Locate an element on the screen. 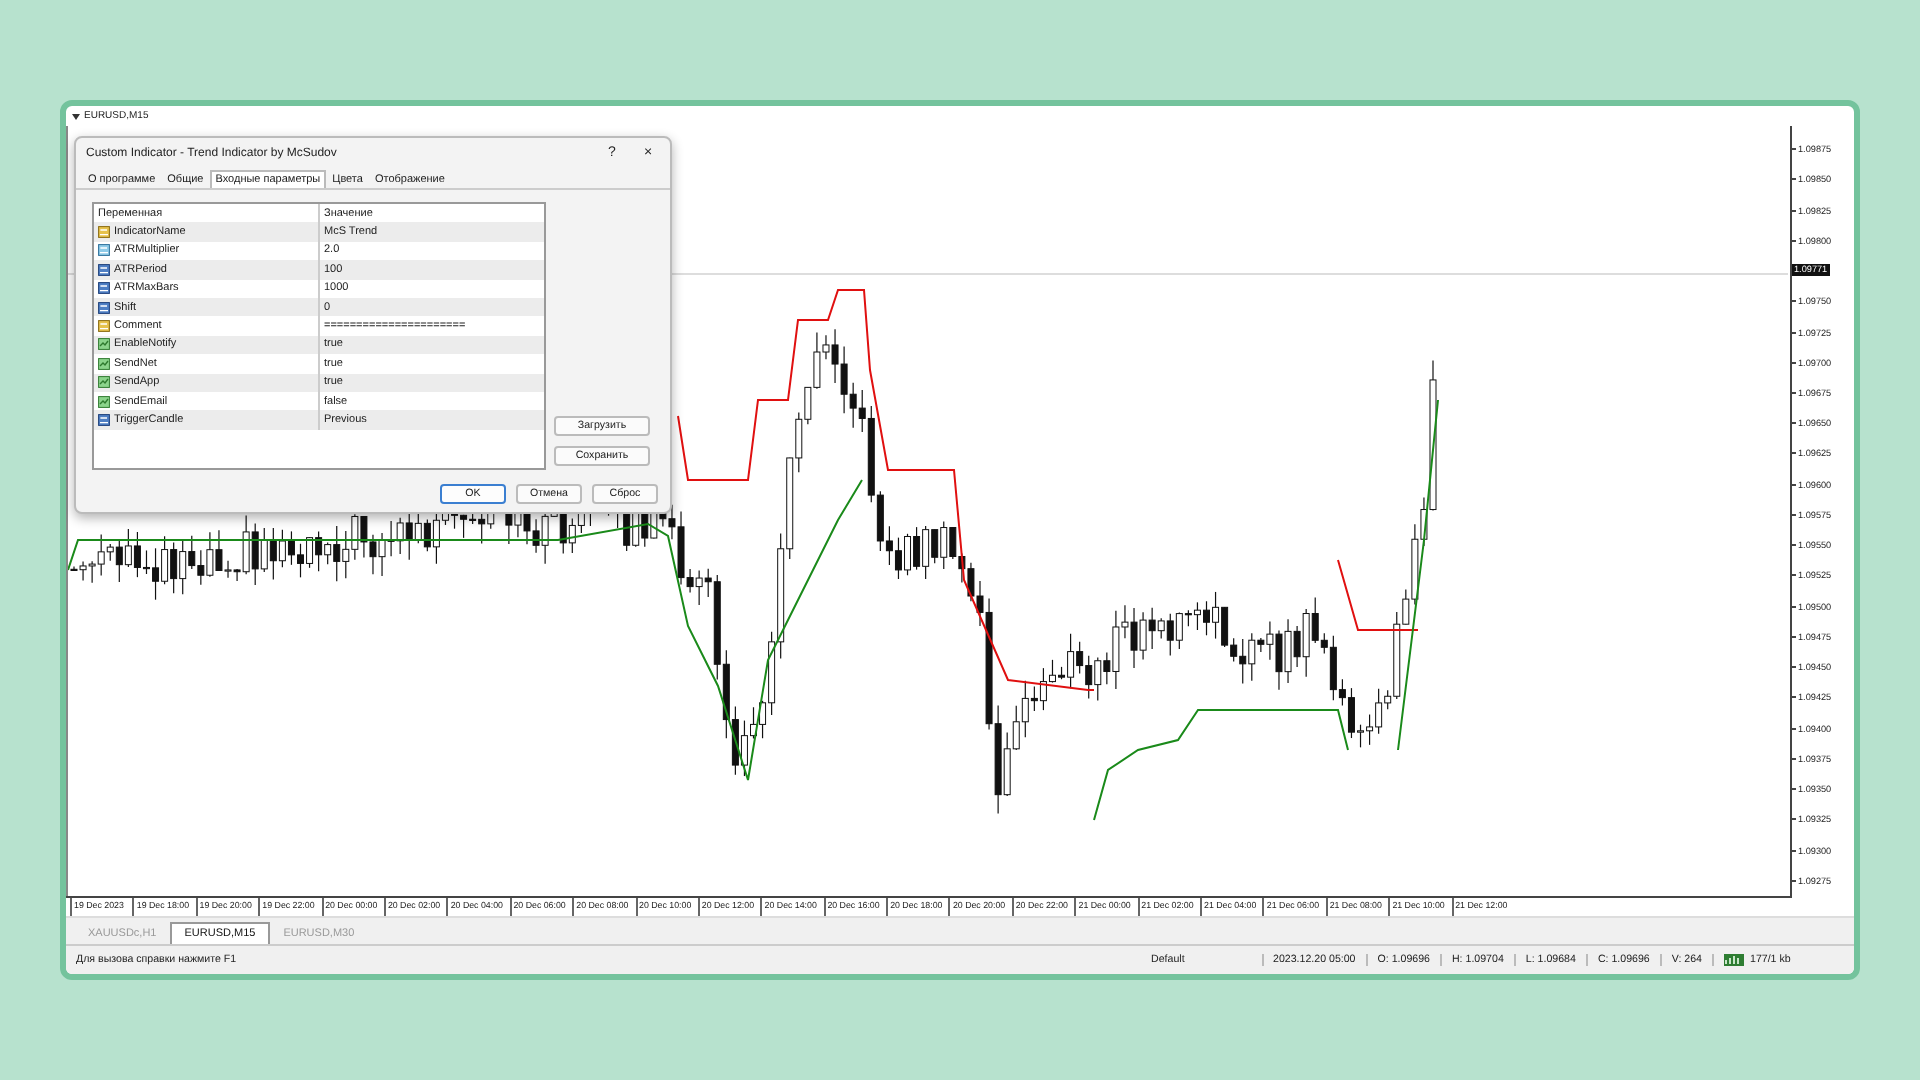 The height and width of the screenshot is (1080, 1920). connection-icon is located at coordinates (1734, 960).